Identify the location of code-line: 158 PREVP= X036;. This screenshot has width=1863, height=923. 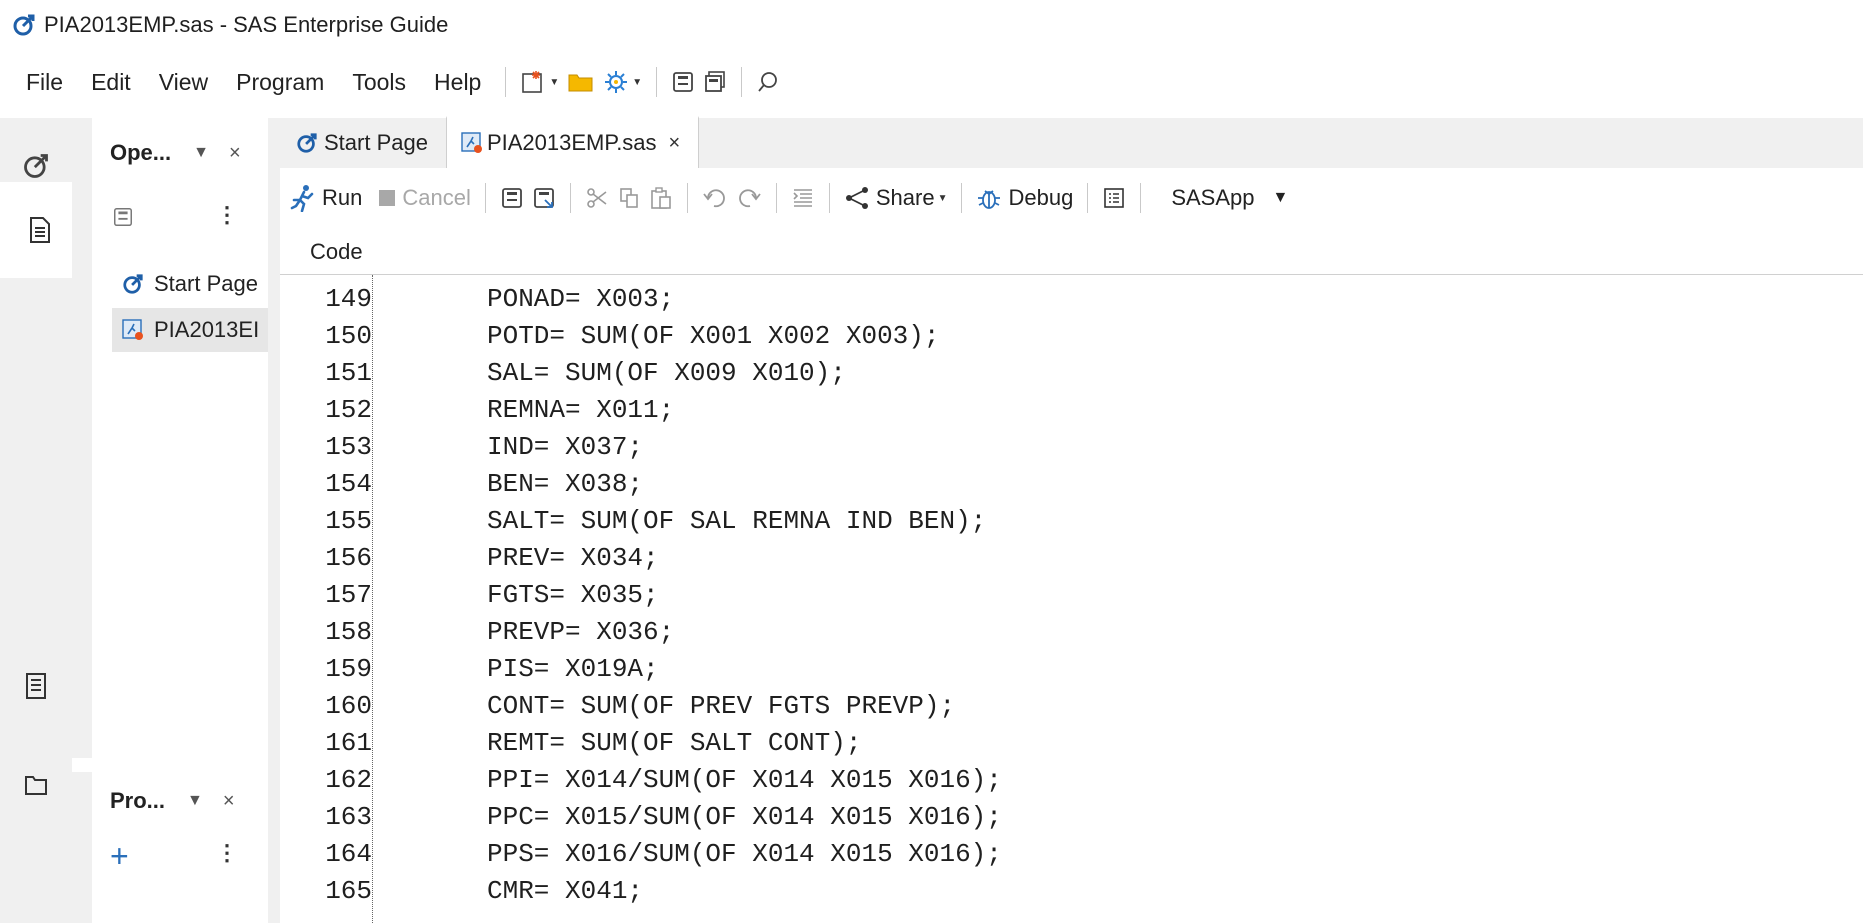
(1071, 635).